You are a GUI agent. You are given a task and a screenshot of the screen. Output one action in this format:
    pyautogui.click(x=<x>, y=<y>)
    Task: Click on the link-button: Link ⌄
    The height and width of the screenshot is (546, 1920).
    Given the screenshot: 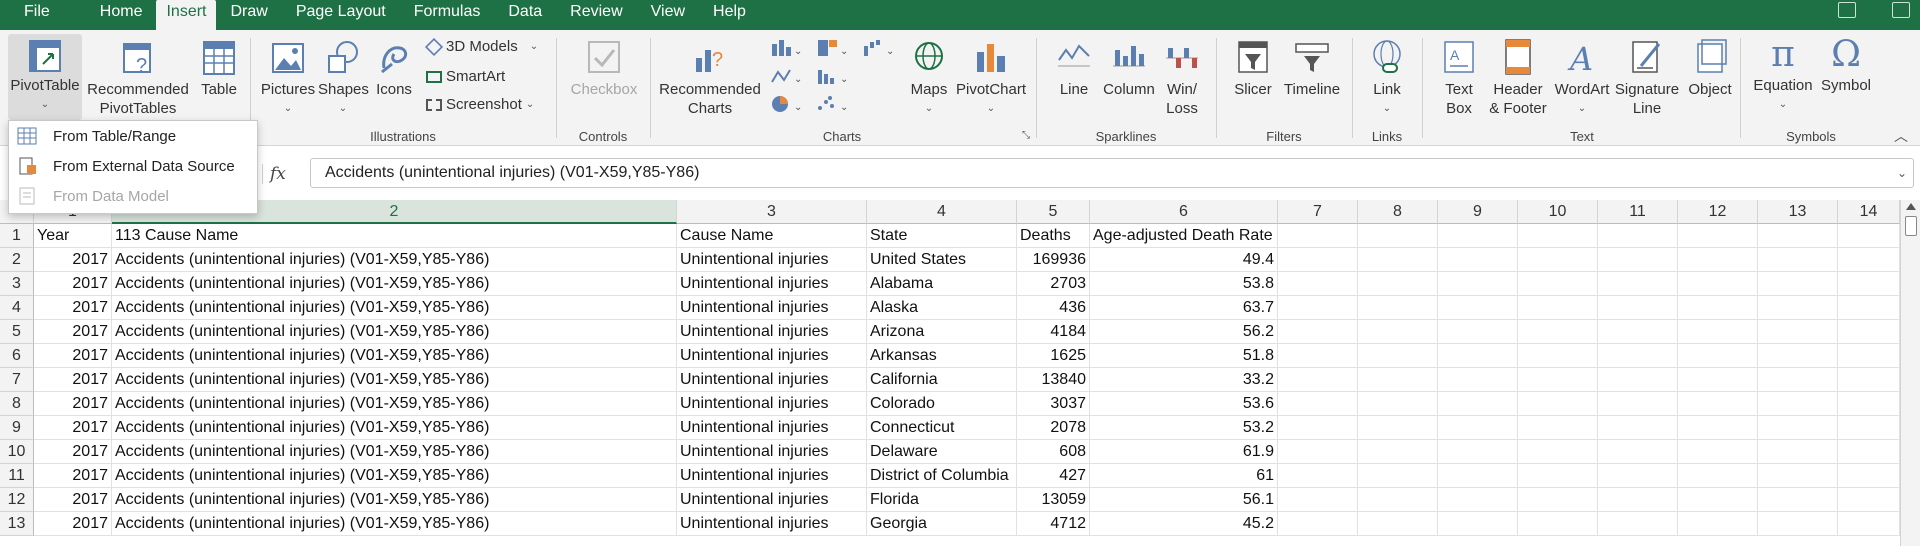 What is the action you would take?
    pyautogui.click(x=1387, y=76)
    